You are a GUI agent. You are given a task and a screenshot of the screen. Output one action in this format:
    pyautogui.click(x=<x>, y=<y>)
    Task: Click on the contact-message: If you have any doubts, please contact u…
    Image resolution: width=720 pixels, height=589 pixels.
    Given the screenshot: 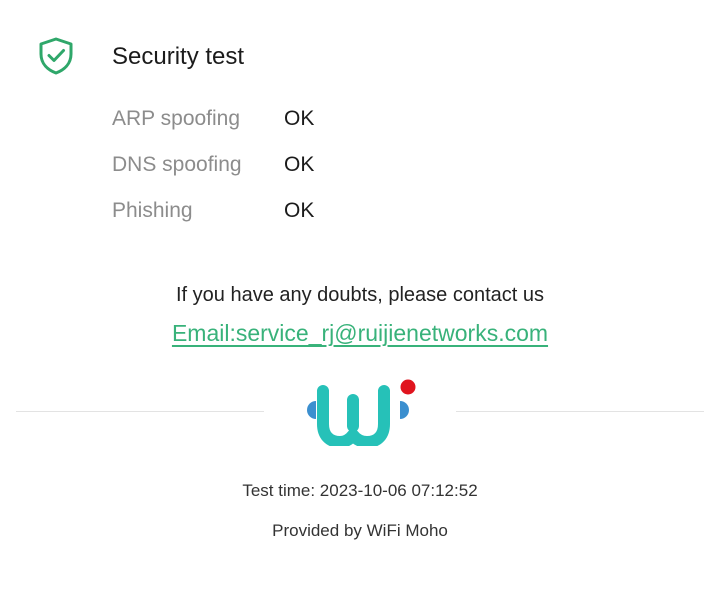 What is the action you would take?
    pyautogui.click(x=360, y=295)
    